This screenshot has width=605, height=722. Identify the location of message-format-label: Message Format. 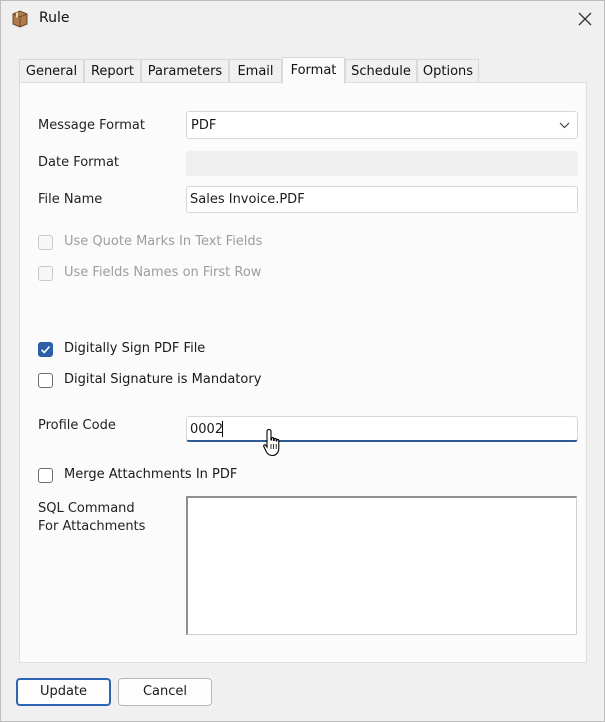
(91, 125).